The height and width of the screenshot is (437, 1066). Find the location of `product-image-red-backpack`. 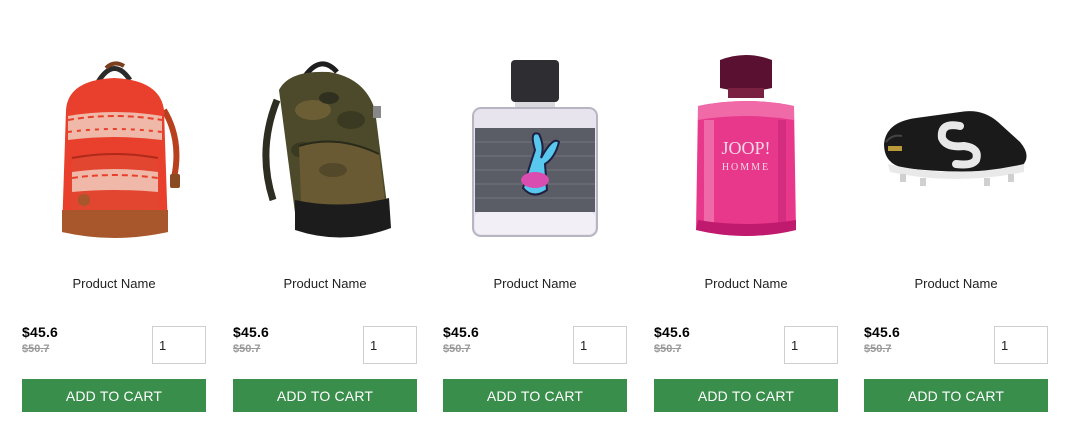

product-image-red-backpack is located at coordinates (114, 150).